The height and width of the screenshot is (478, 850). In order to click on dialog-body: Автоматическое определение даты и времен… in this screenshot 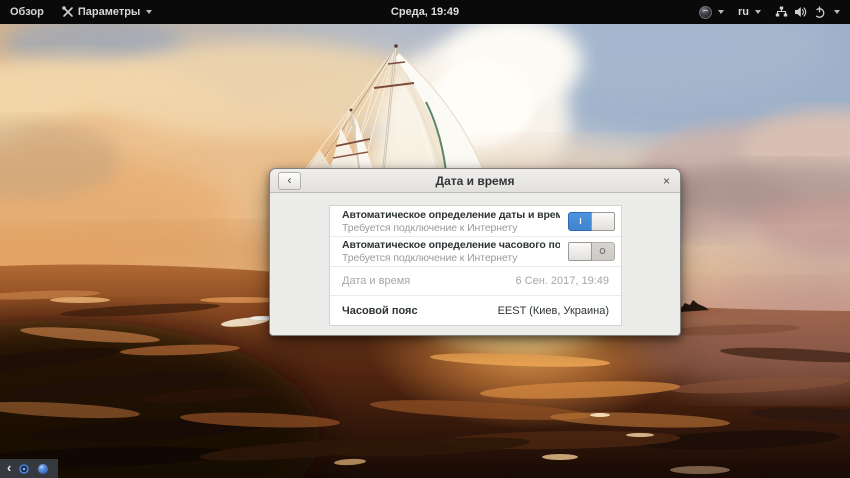, I will do `click(475, 264)`.